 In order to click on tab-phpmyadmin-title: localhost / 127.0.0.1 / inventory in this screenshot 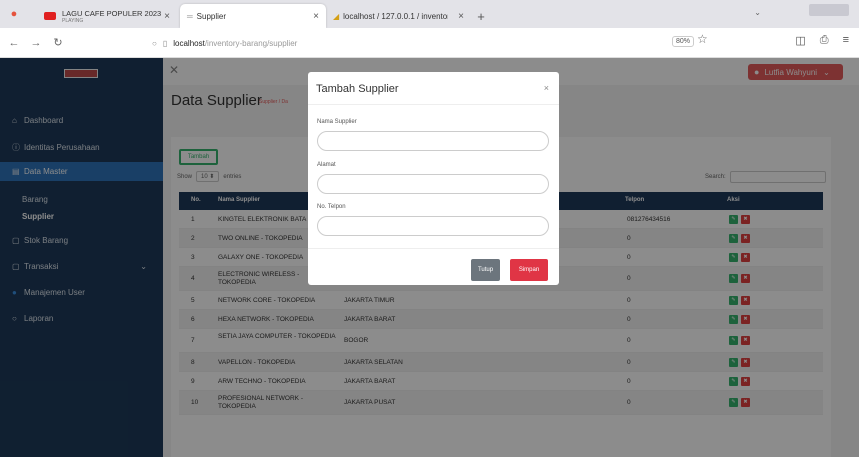, I will do `click(396, 16)`.